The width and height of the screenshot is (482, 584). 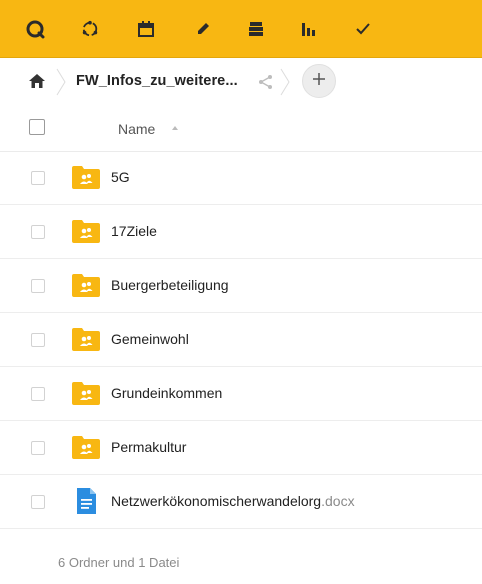 What do you see at coordinates (134, 231) in the screenshot?
I see `file-name: 17Ziele` at bounding box center [134, 231].